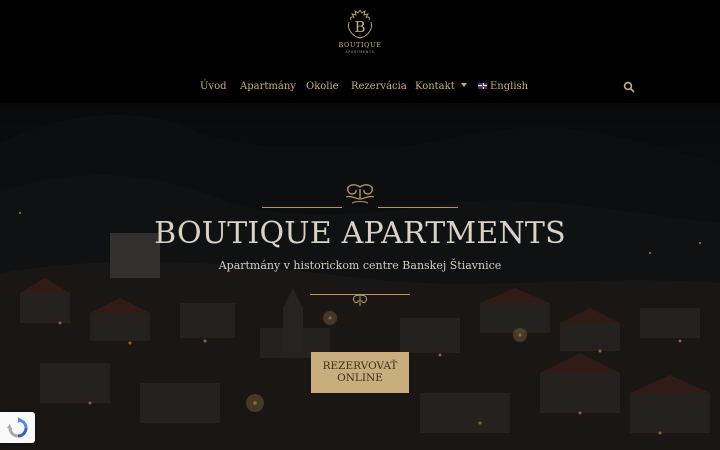  I want to click on recaptcha-icon, so click(16, 426).